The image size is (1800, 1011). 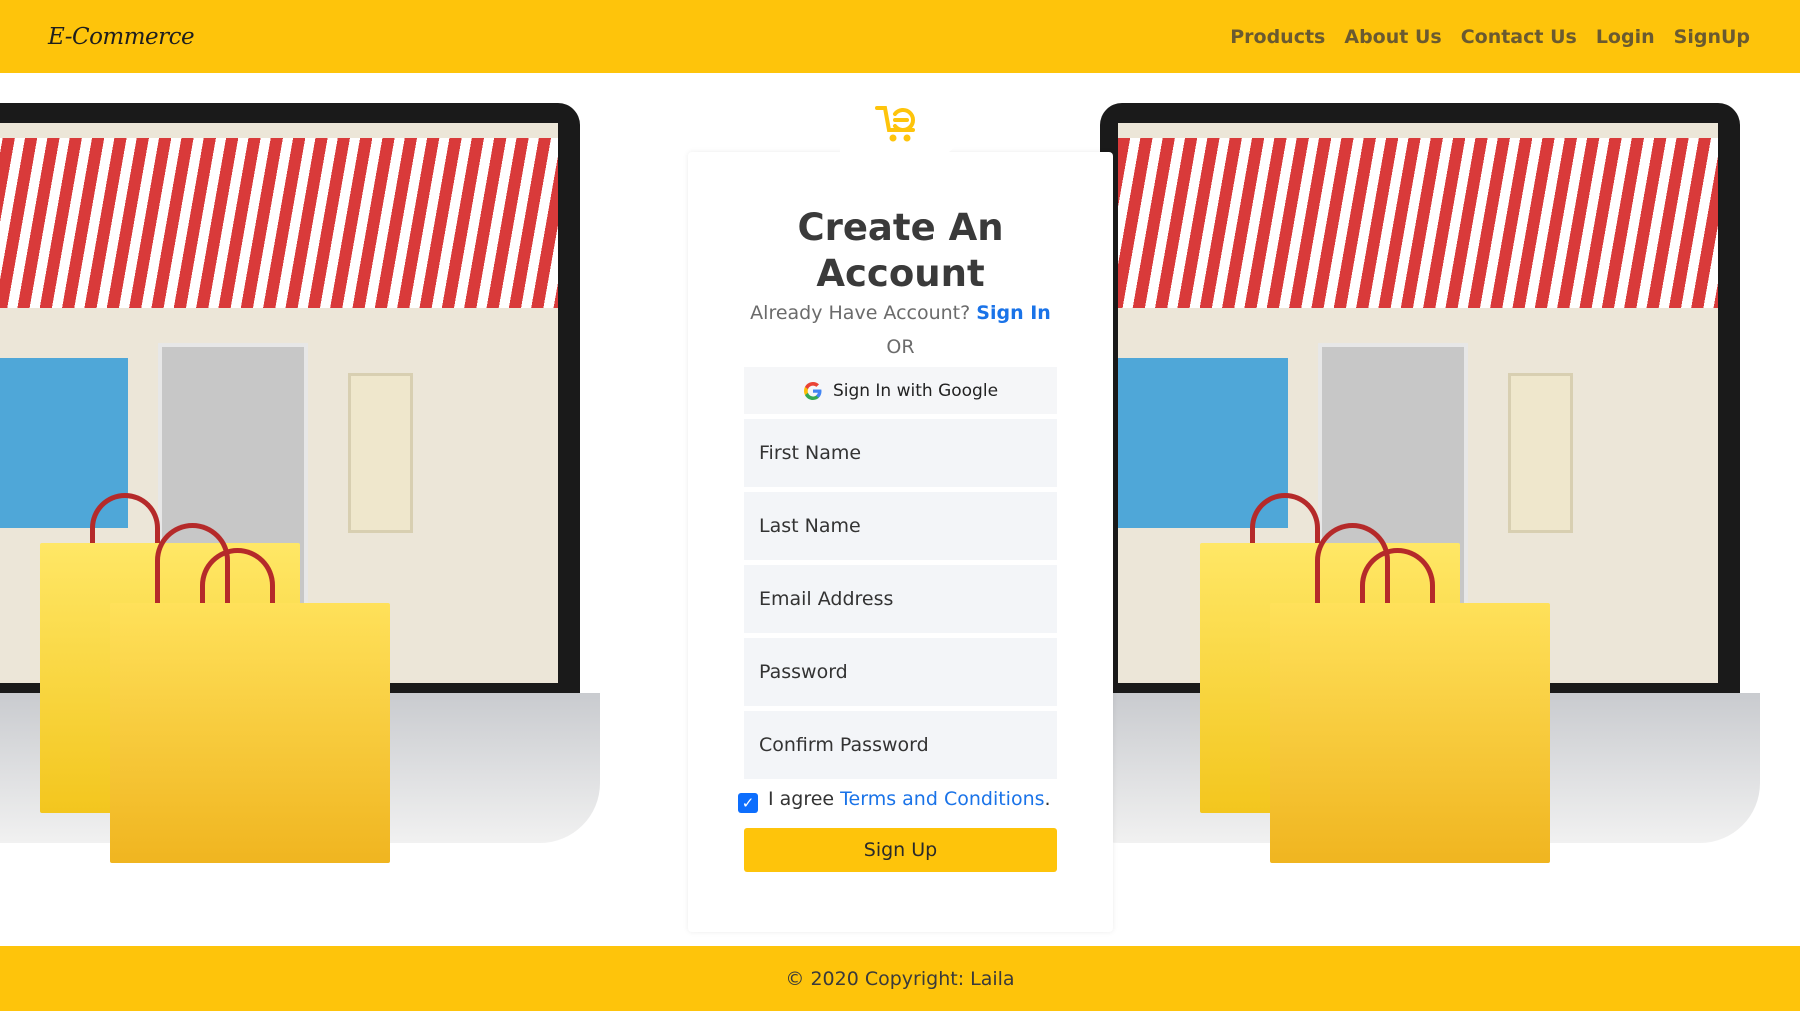 I want to click on or-divider: OR, so click(x=900, y=347).